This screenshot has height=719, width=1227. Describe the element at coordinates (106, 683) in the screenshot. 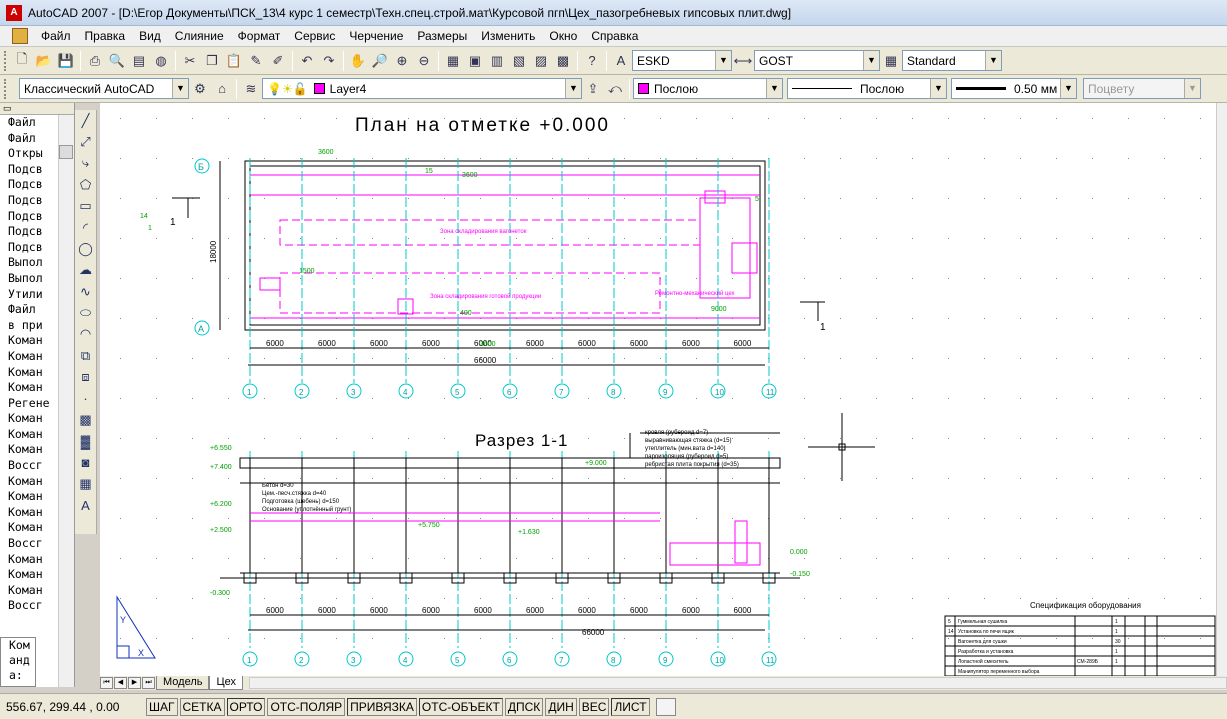

I see `first-tab-icon: ⏮` at that location.